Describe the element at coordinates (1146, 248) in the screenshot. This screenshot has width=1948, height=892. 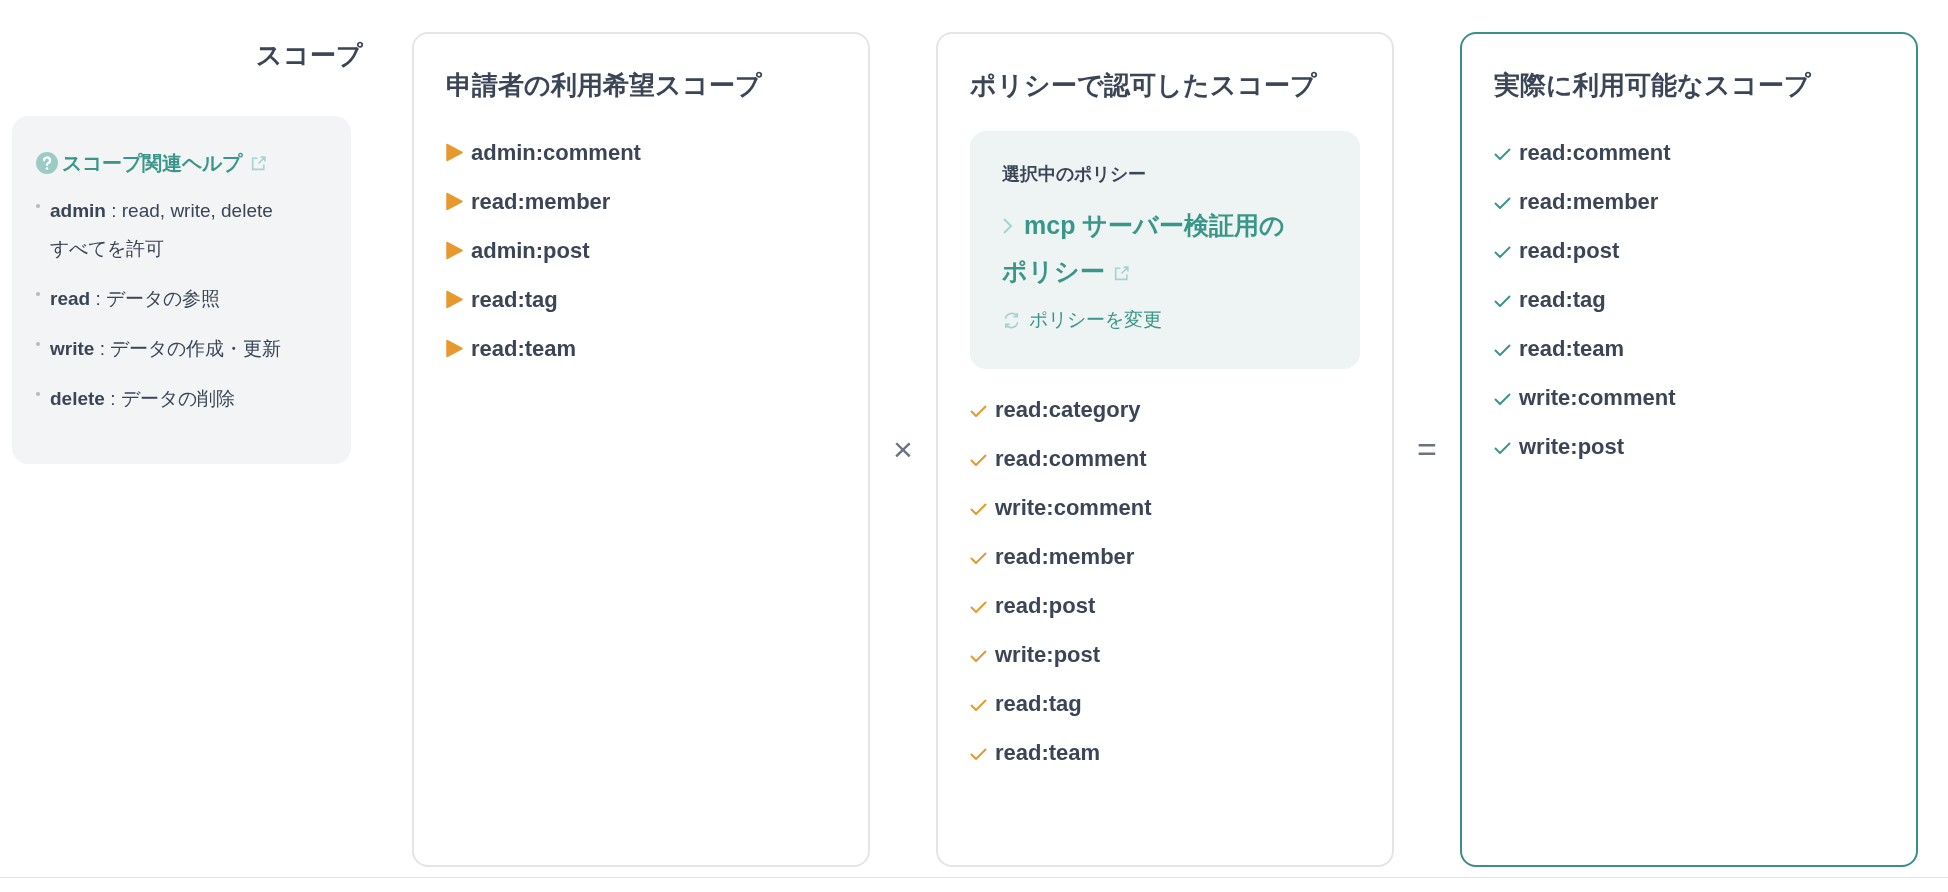
I see `policy-link: mcp サーバー検証用のポリシー` at that location.